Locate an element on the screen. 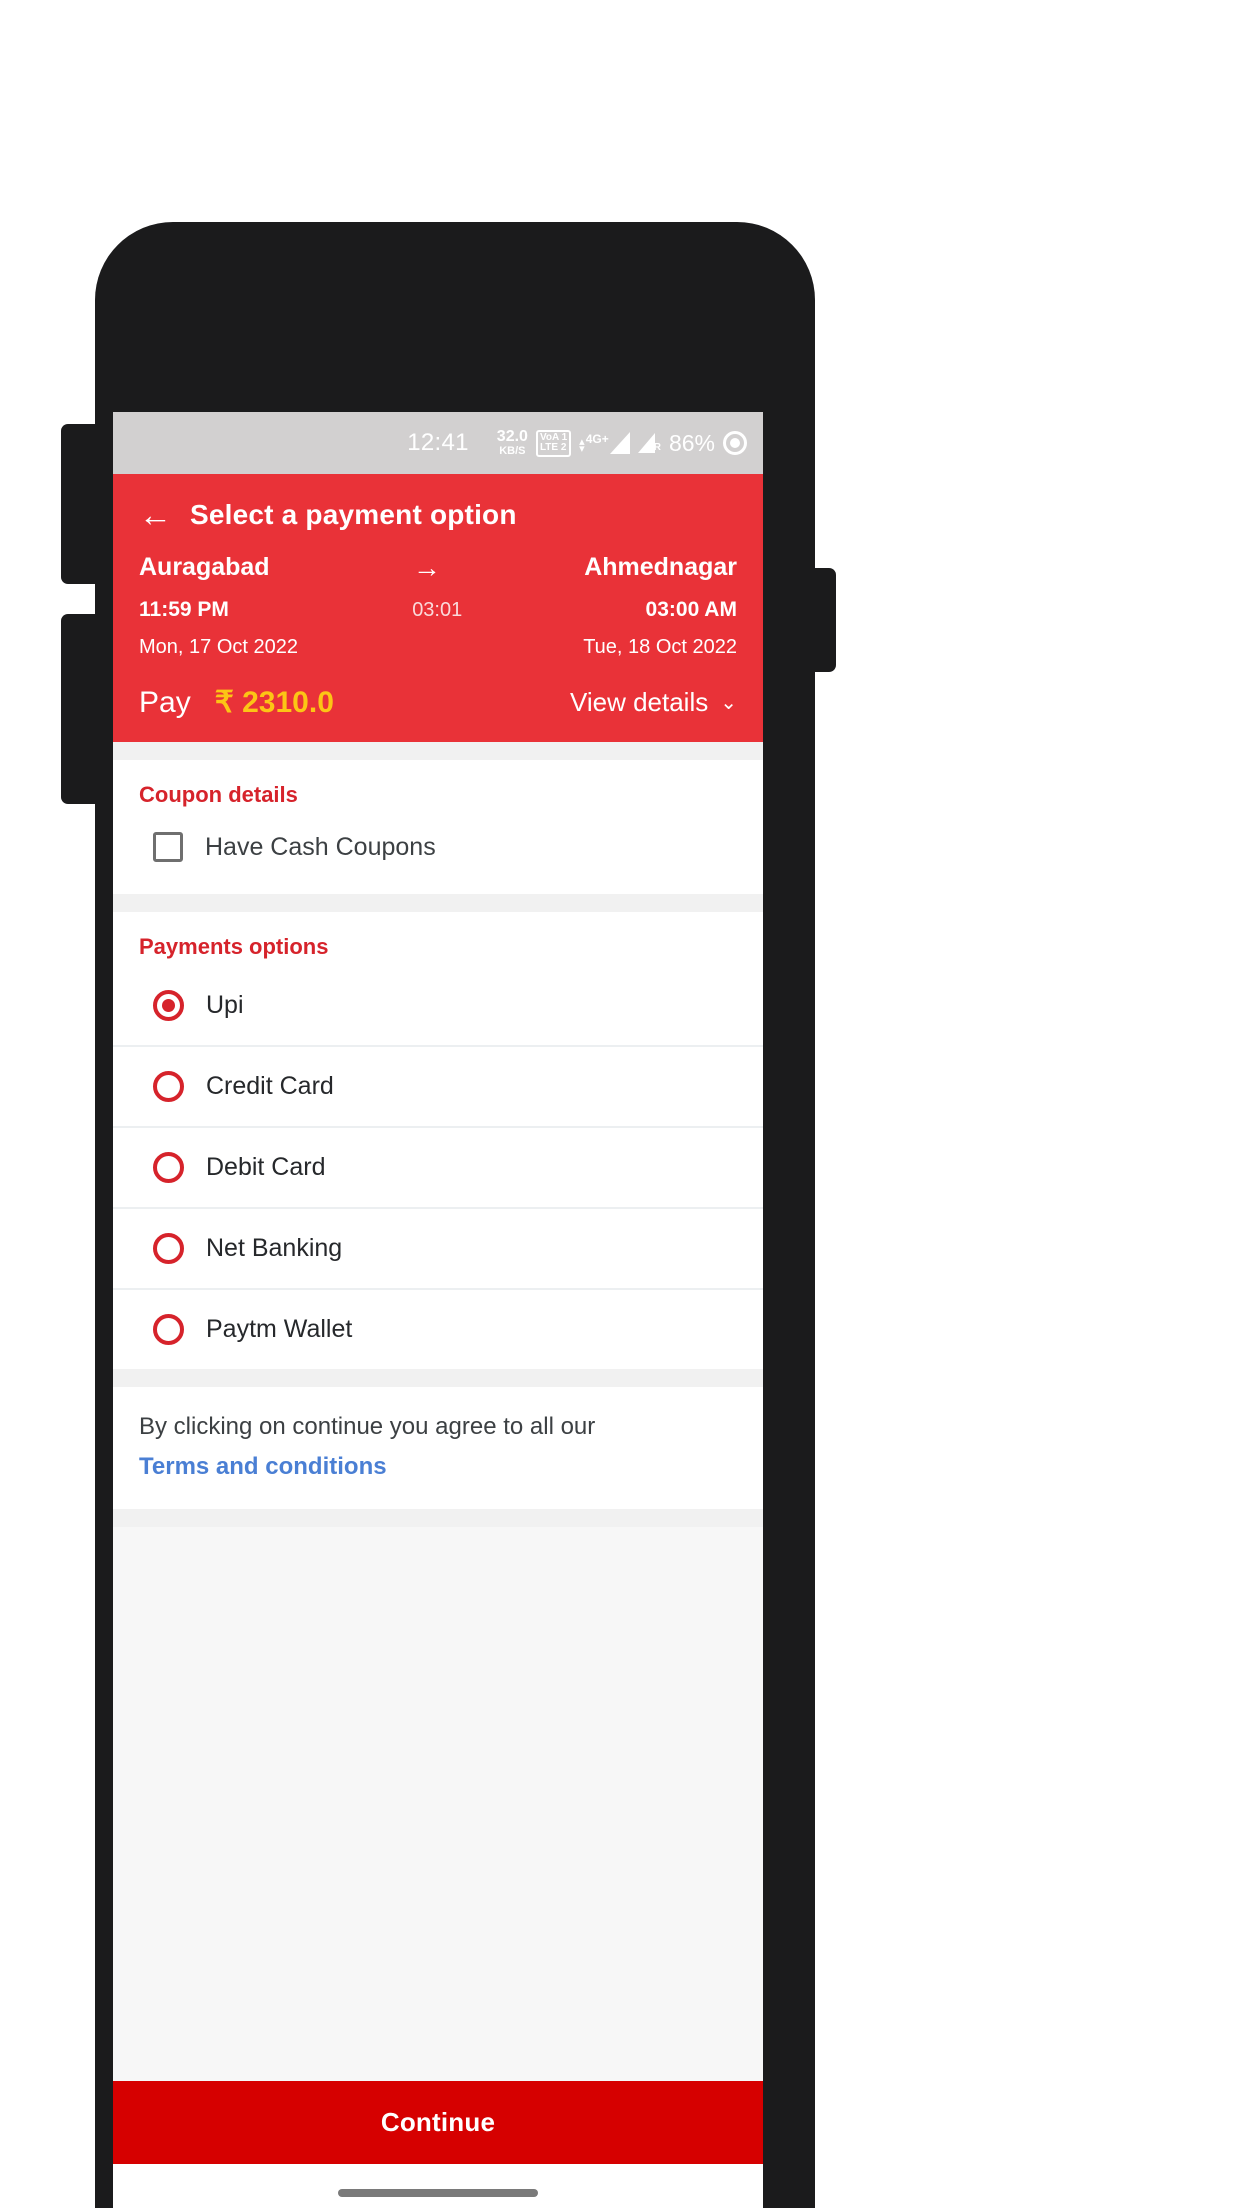  radio-paytm-wallet is located at coordinates (168, 1329).